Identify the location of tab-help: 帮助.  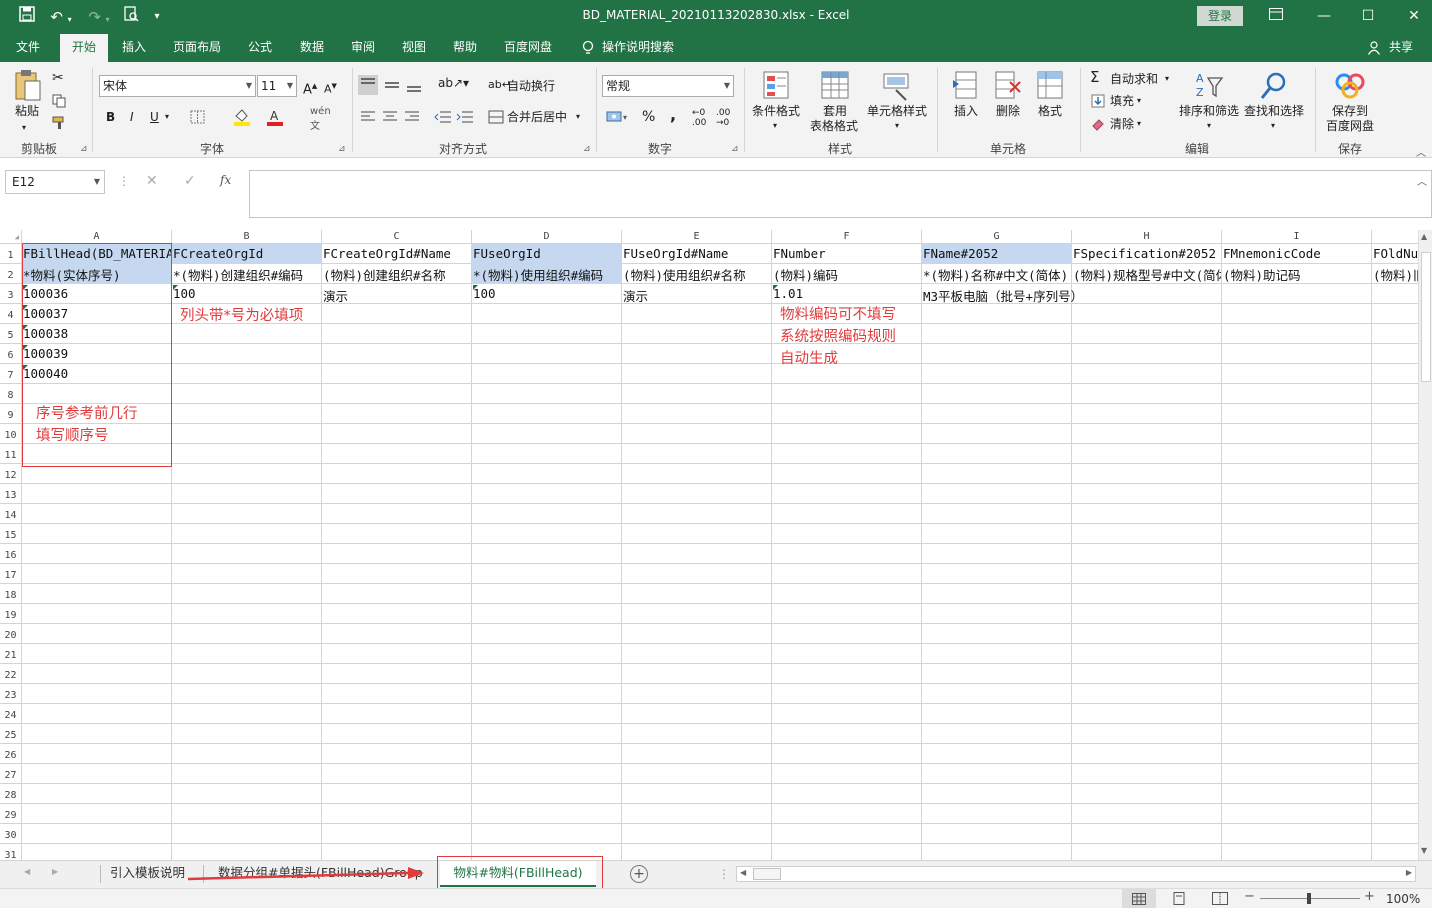
(465, 48).